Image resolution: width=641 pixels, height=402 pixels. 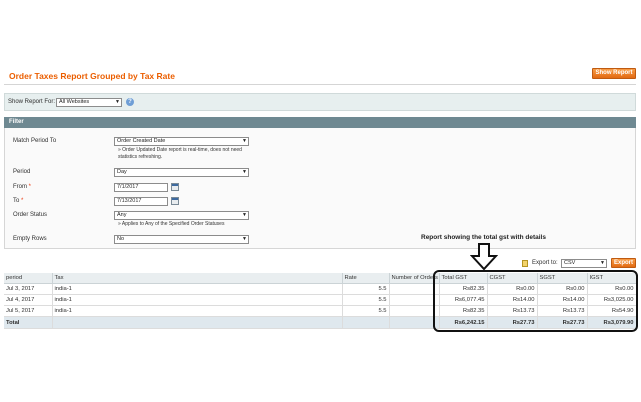 What do you see at coordinates (32, 102) in the screenshot?
I see `store-switcher-label: Show Report For:` at bounding box center [32, 102].